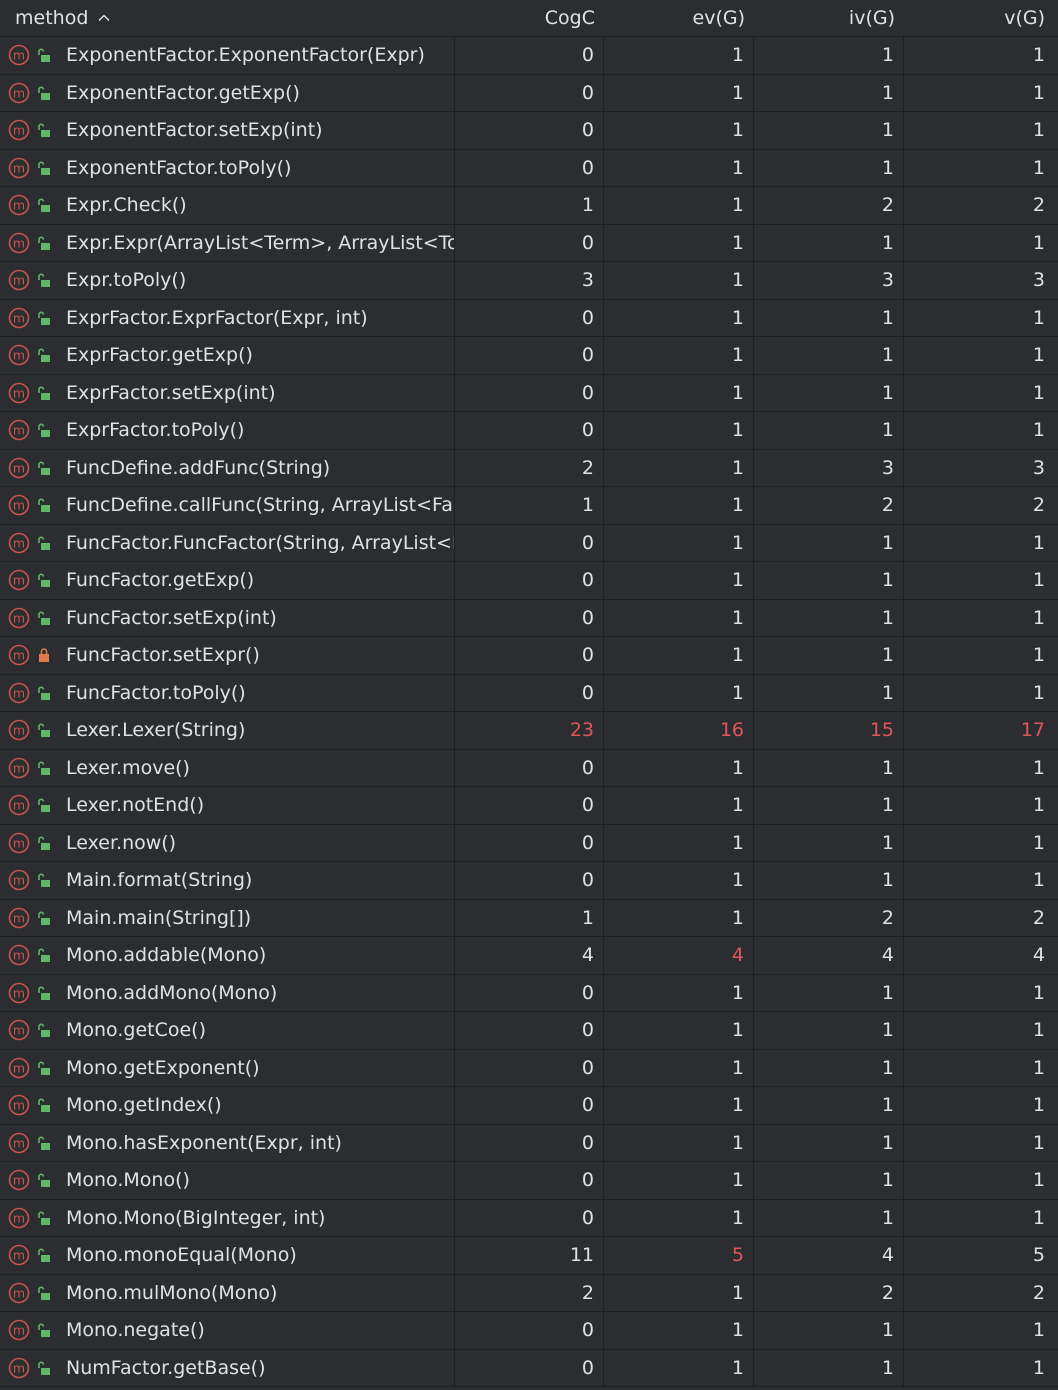 Image resolution: width=1058 pixels, height=1390 pixels. Describe the element at coordinates (1038, 280) in the screenshot. I see `v-cell: 3` at that location.